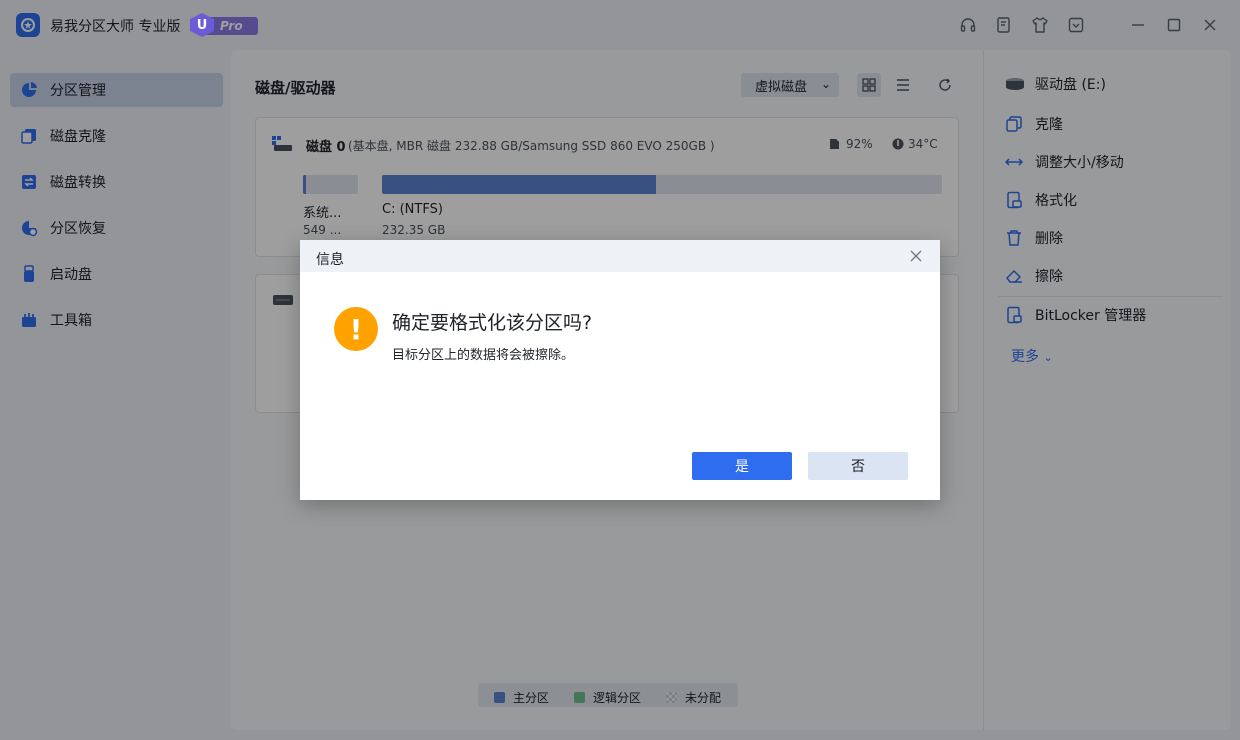 The image size is (1240, 740). What do you see at coordinates (858, 466) in the screenshot?
I see `no-button: 否` at bounding box center [858, 466].